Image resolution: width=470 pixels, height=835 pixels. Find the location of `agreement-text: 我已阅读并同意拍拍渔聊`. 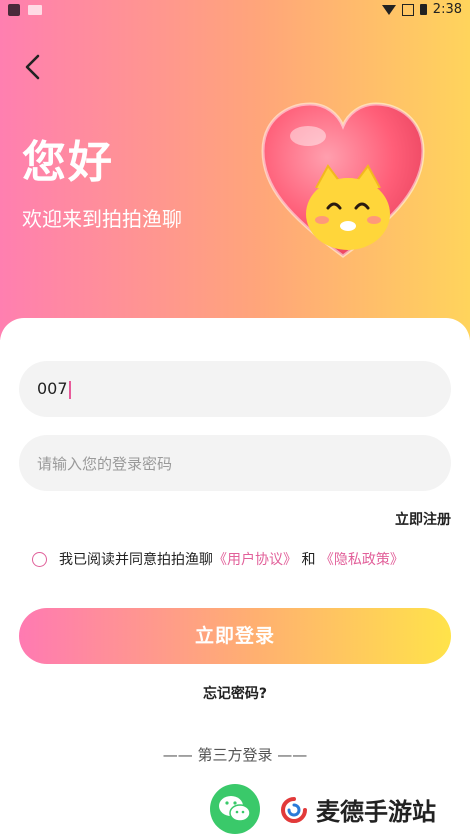

agreement-text: 我已阅读并同意拍拍渔聊 is located at coordinates (136, 560).